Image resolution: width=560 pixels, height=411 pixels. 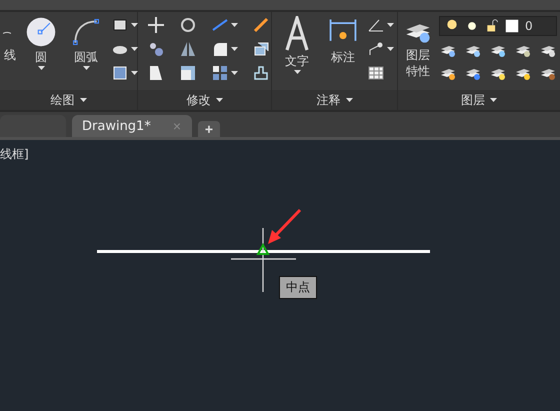 I want to click on new-tab-button: +, so click(x=209, y=129).